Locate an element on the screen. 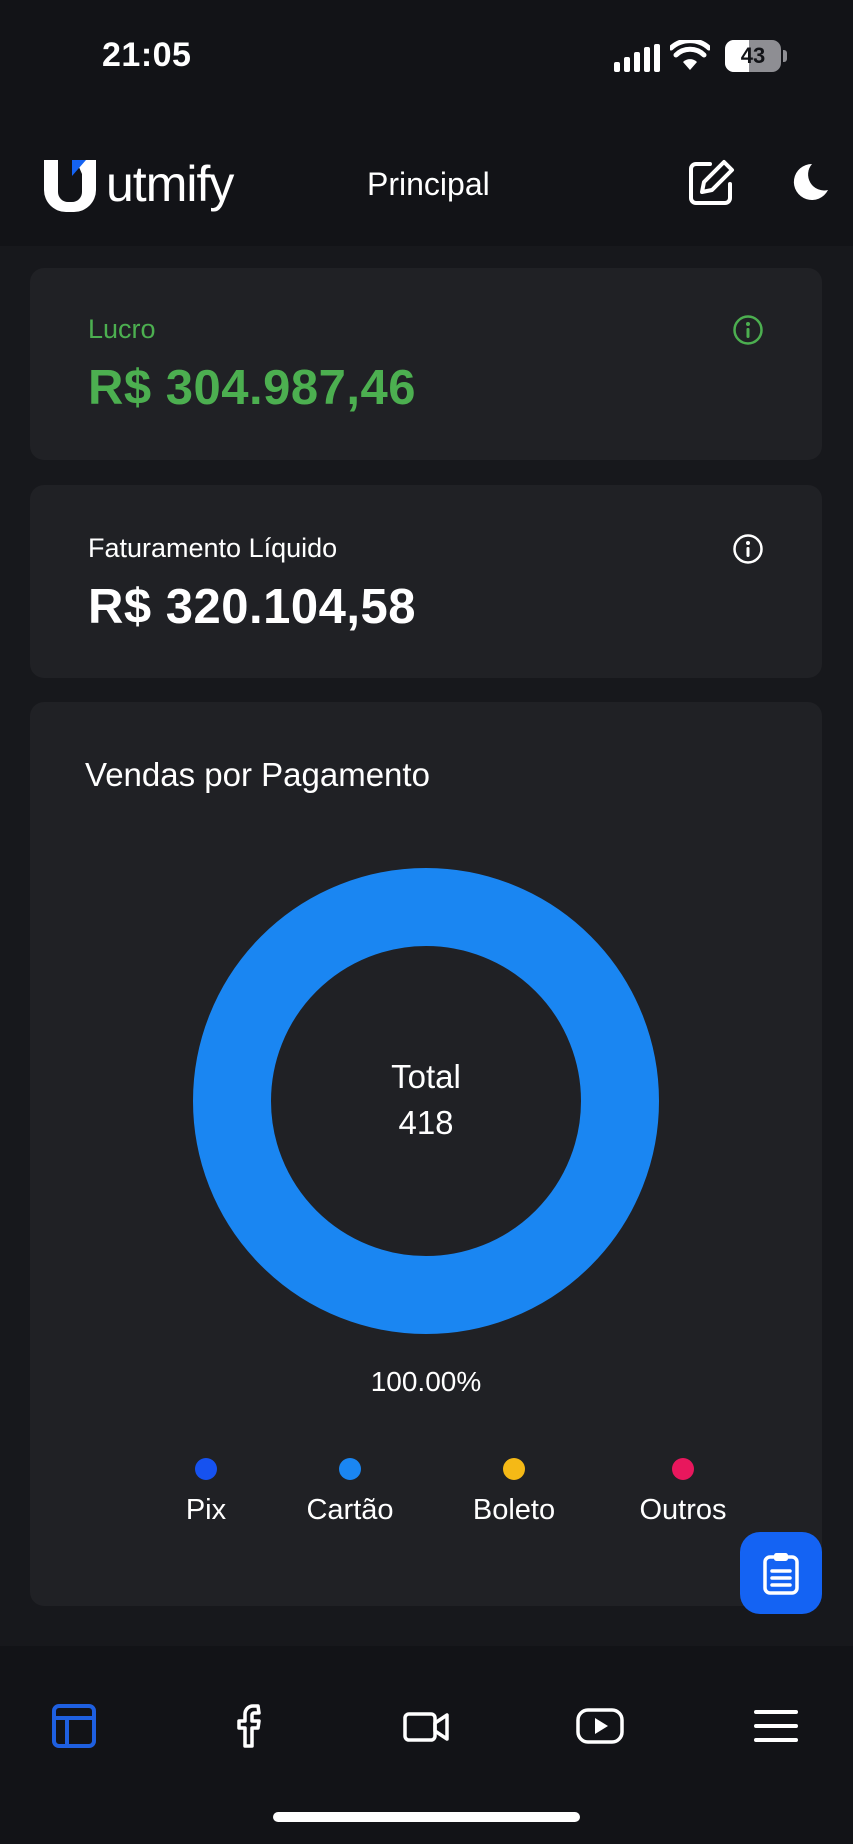 This screenshot has width=853, height=1844. app-logo: utmify is located at coordinates (138, 184).